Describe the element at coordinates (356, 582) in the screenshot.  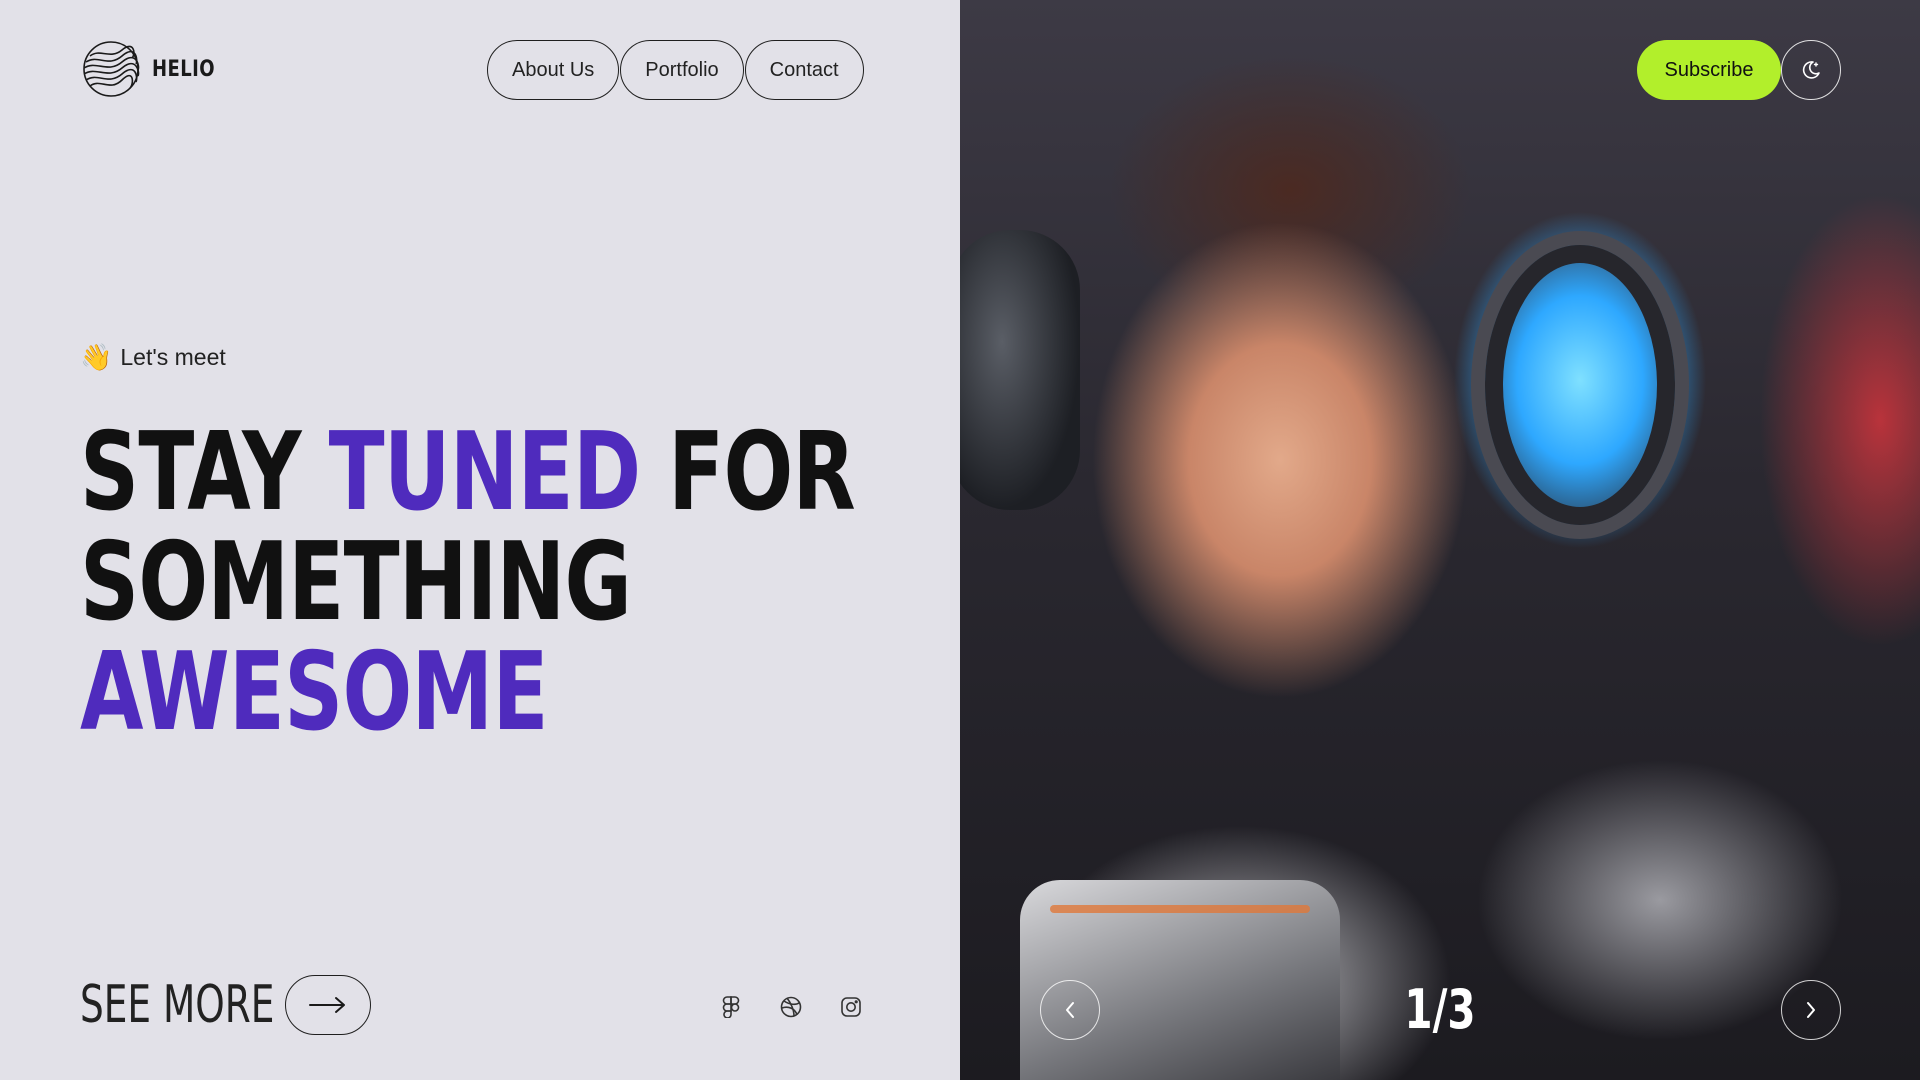
I see `headline-line-2: SOMETHING` at that location.